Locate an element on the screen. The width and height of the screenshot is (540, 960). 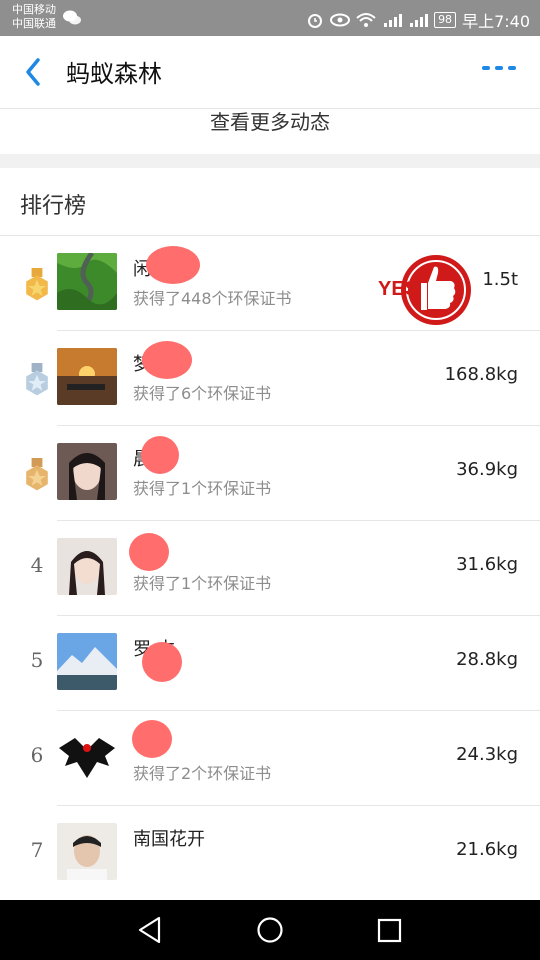
silver-medal-icon is located at coordinates (37, 379).